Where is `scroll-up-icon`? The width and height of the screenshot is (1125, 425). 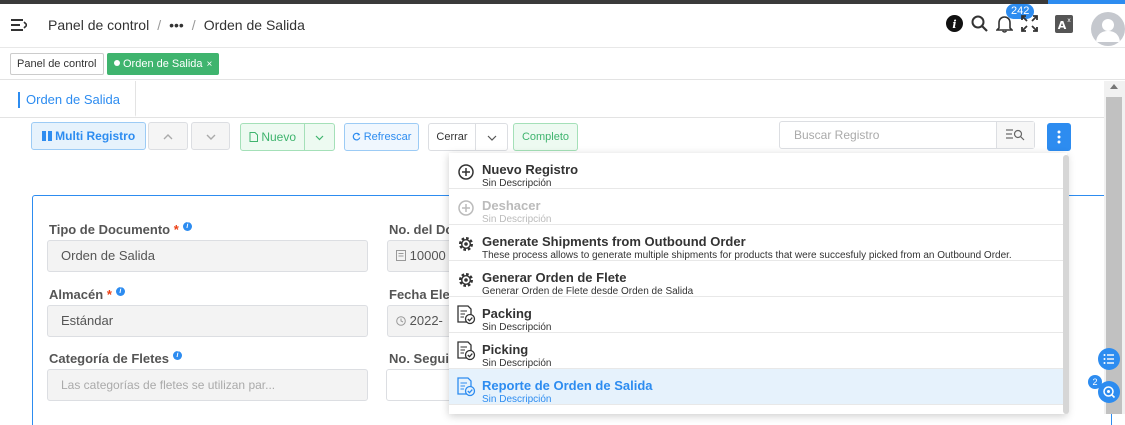
scroll-up-icon is located at coordinates (1114, 86).